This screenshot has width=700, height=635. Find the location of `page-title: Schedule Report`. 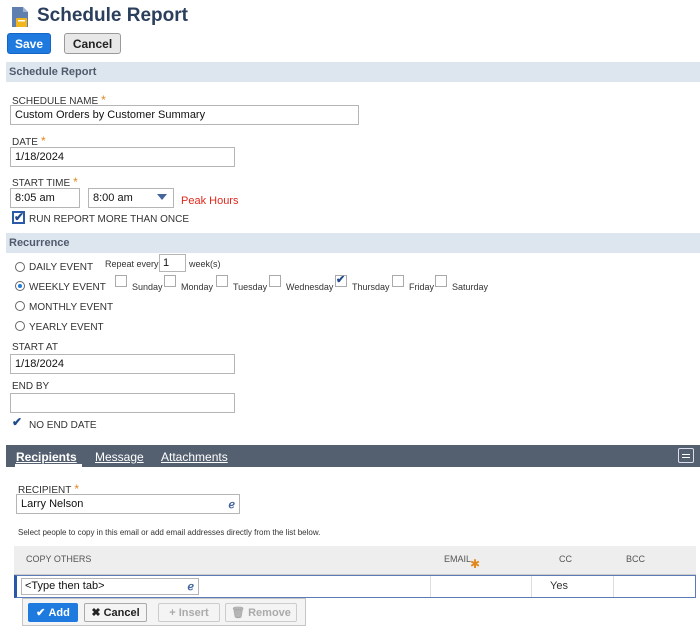

page-title: Schedule Report is located at coordinates (112, 15).